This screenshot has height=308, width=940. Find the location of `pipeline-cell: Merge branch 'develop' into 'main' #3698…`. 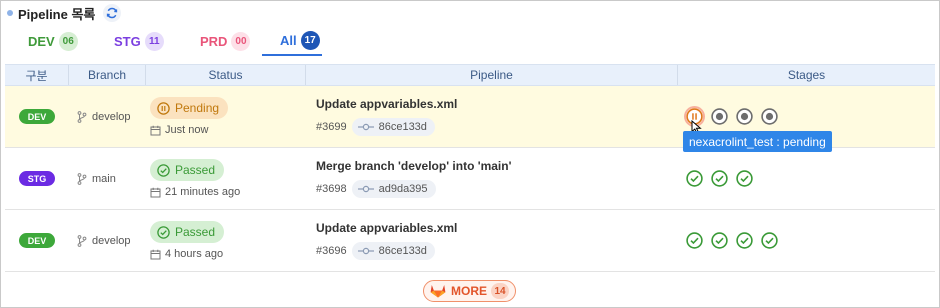

pipeline-cell: Merge branch 'develop' into 'main' #3698… is located at coordinates (492, 178).